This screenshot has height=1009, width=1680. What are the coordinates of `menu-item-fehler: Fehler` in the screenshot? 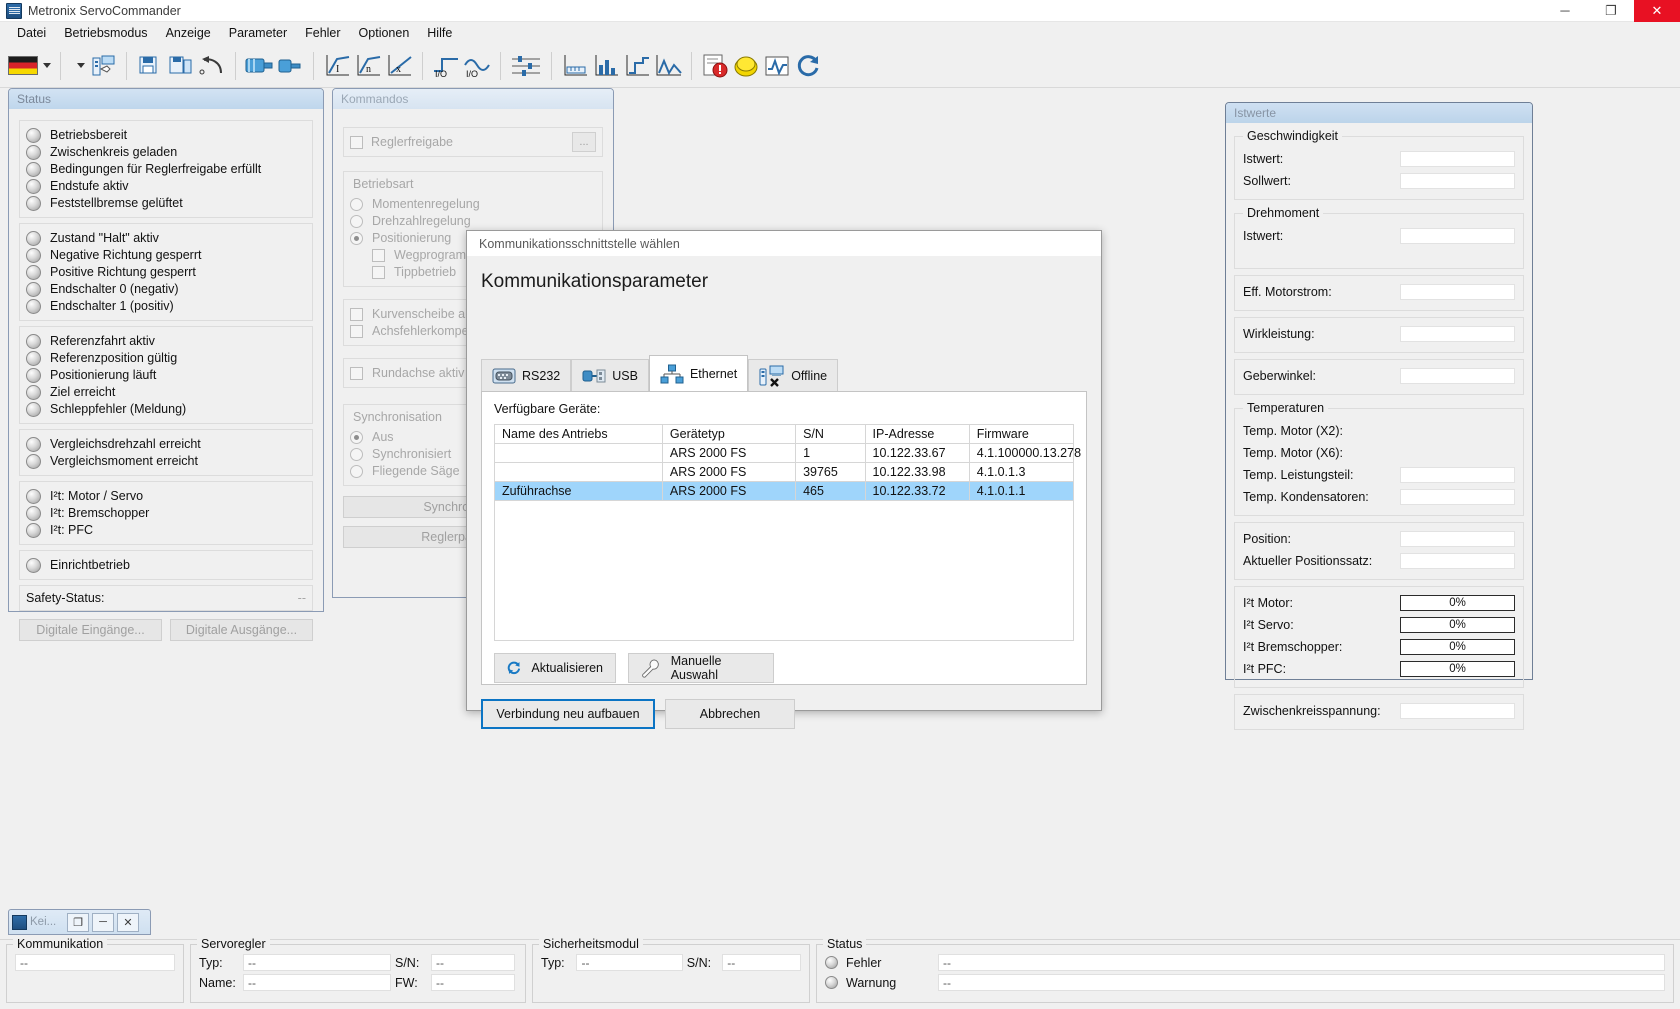 It's located at (322, 33).